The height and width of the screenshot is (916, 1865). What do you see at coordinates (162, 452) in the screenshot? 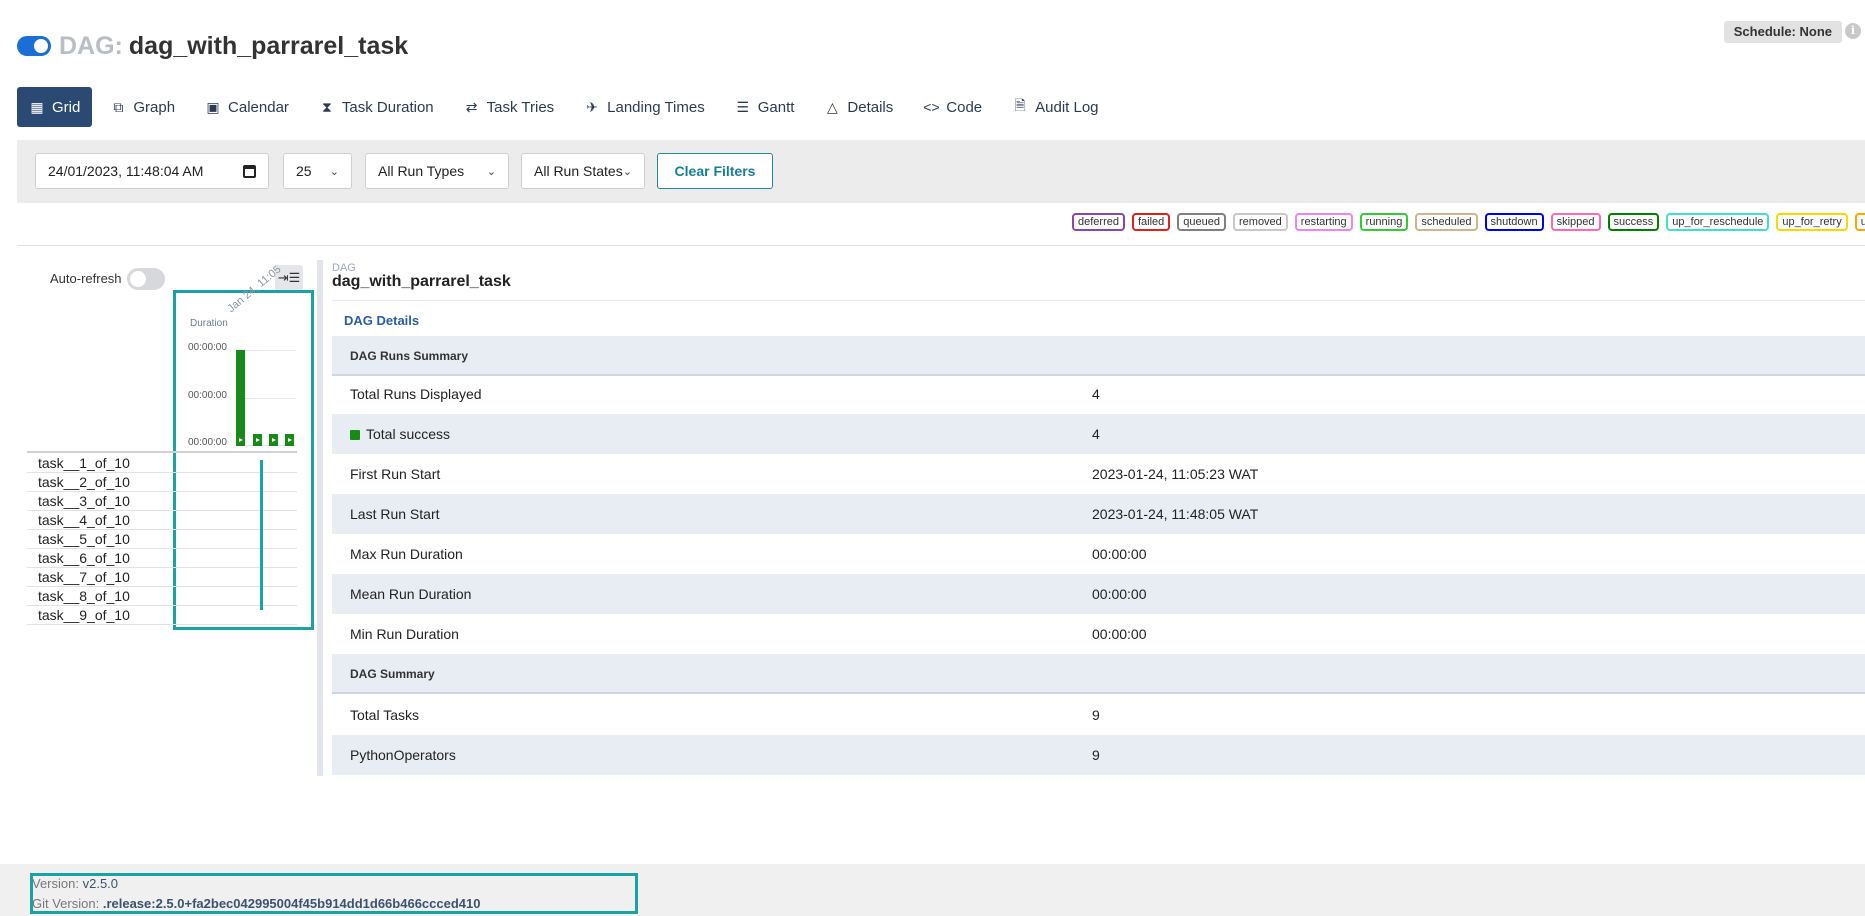
I see `task-header-divider` at bounding box center [162, 452].